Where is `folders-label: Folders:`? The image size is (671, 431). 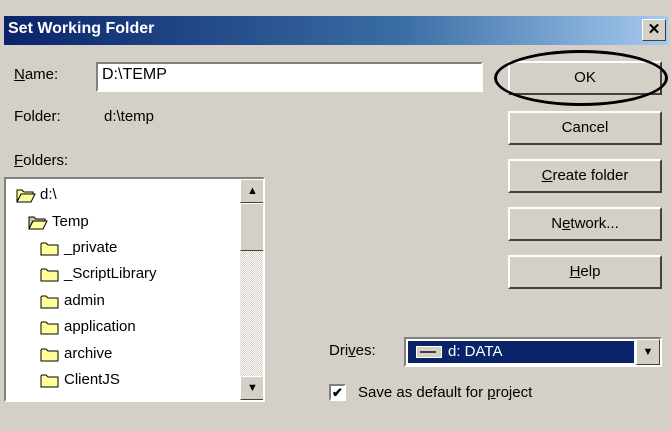 folders-label: Folders: is located at coordinates (41, 160).